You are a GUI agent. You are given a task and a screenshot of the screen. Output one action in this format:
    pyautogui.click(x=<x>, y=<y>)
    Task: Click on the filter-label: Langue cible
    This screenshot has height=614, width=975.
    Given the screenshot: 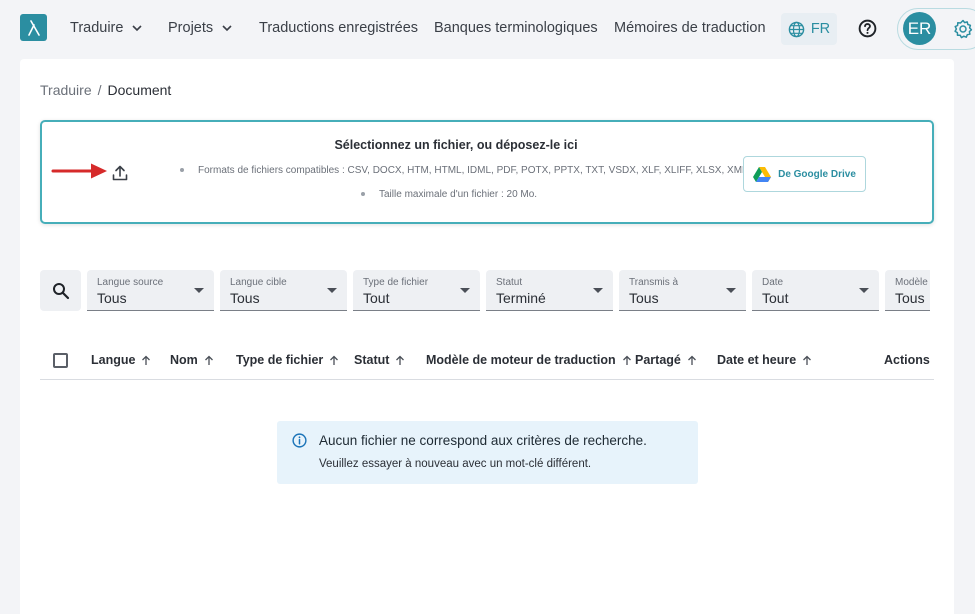 What is the action you would take?
    pyautogui.click(x=258, y=282)
    